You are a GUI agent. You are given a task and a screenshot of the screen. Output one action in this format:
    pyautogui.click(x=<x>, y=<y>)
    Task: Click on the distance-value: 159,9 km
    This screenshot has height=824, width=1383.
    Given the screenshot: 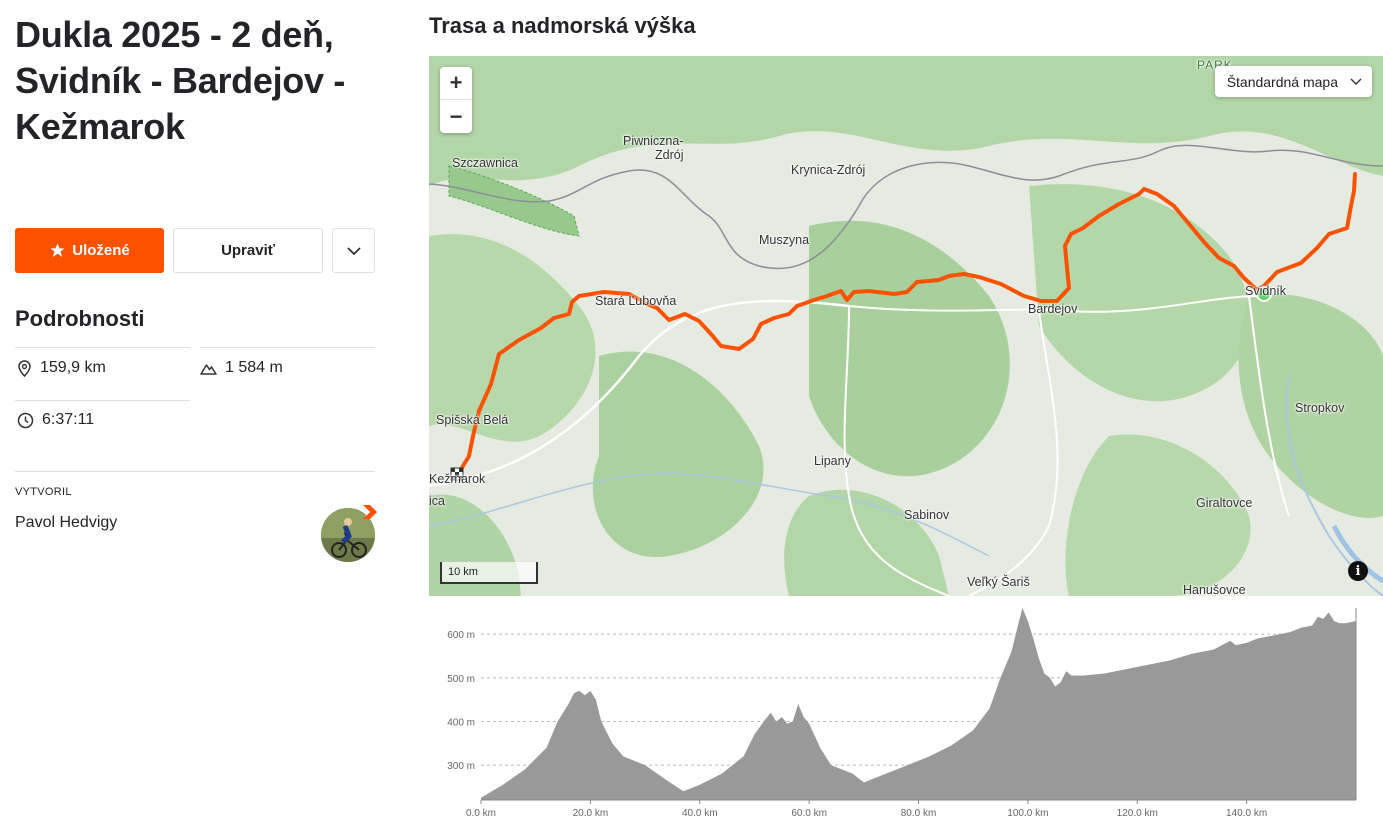 What is the action you would take?
    pyautogui.click(x=73, y=367)
    